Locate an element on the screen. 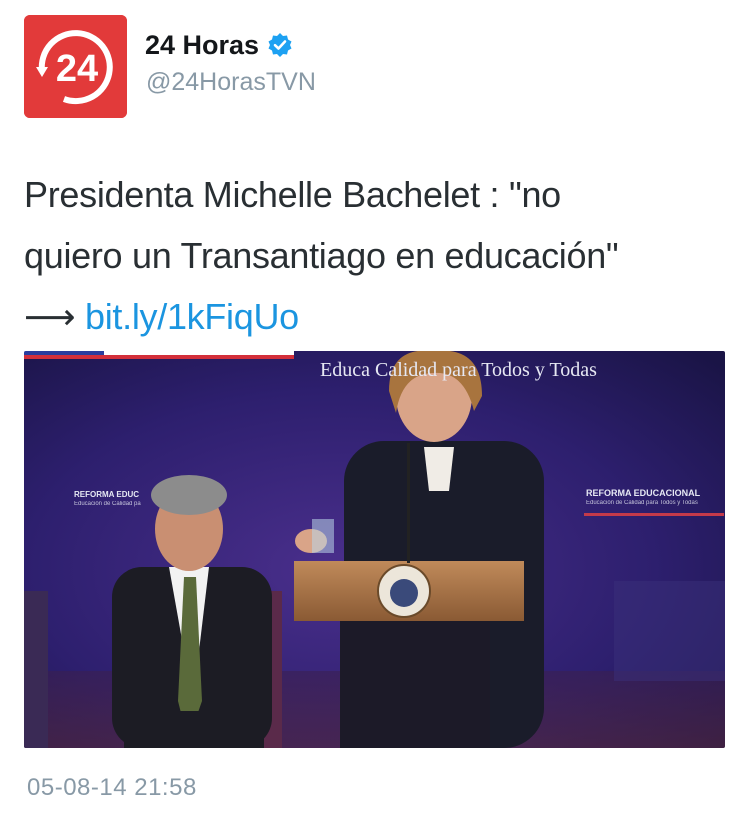  24-horas-logo-icon: 24 is located at coordinates (75, 66).